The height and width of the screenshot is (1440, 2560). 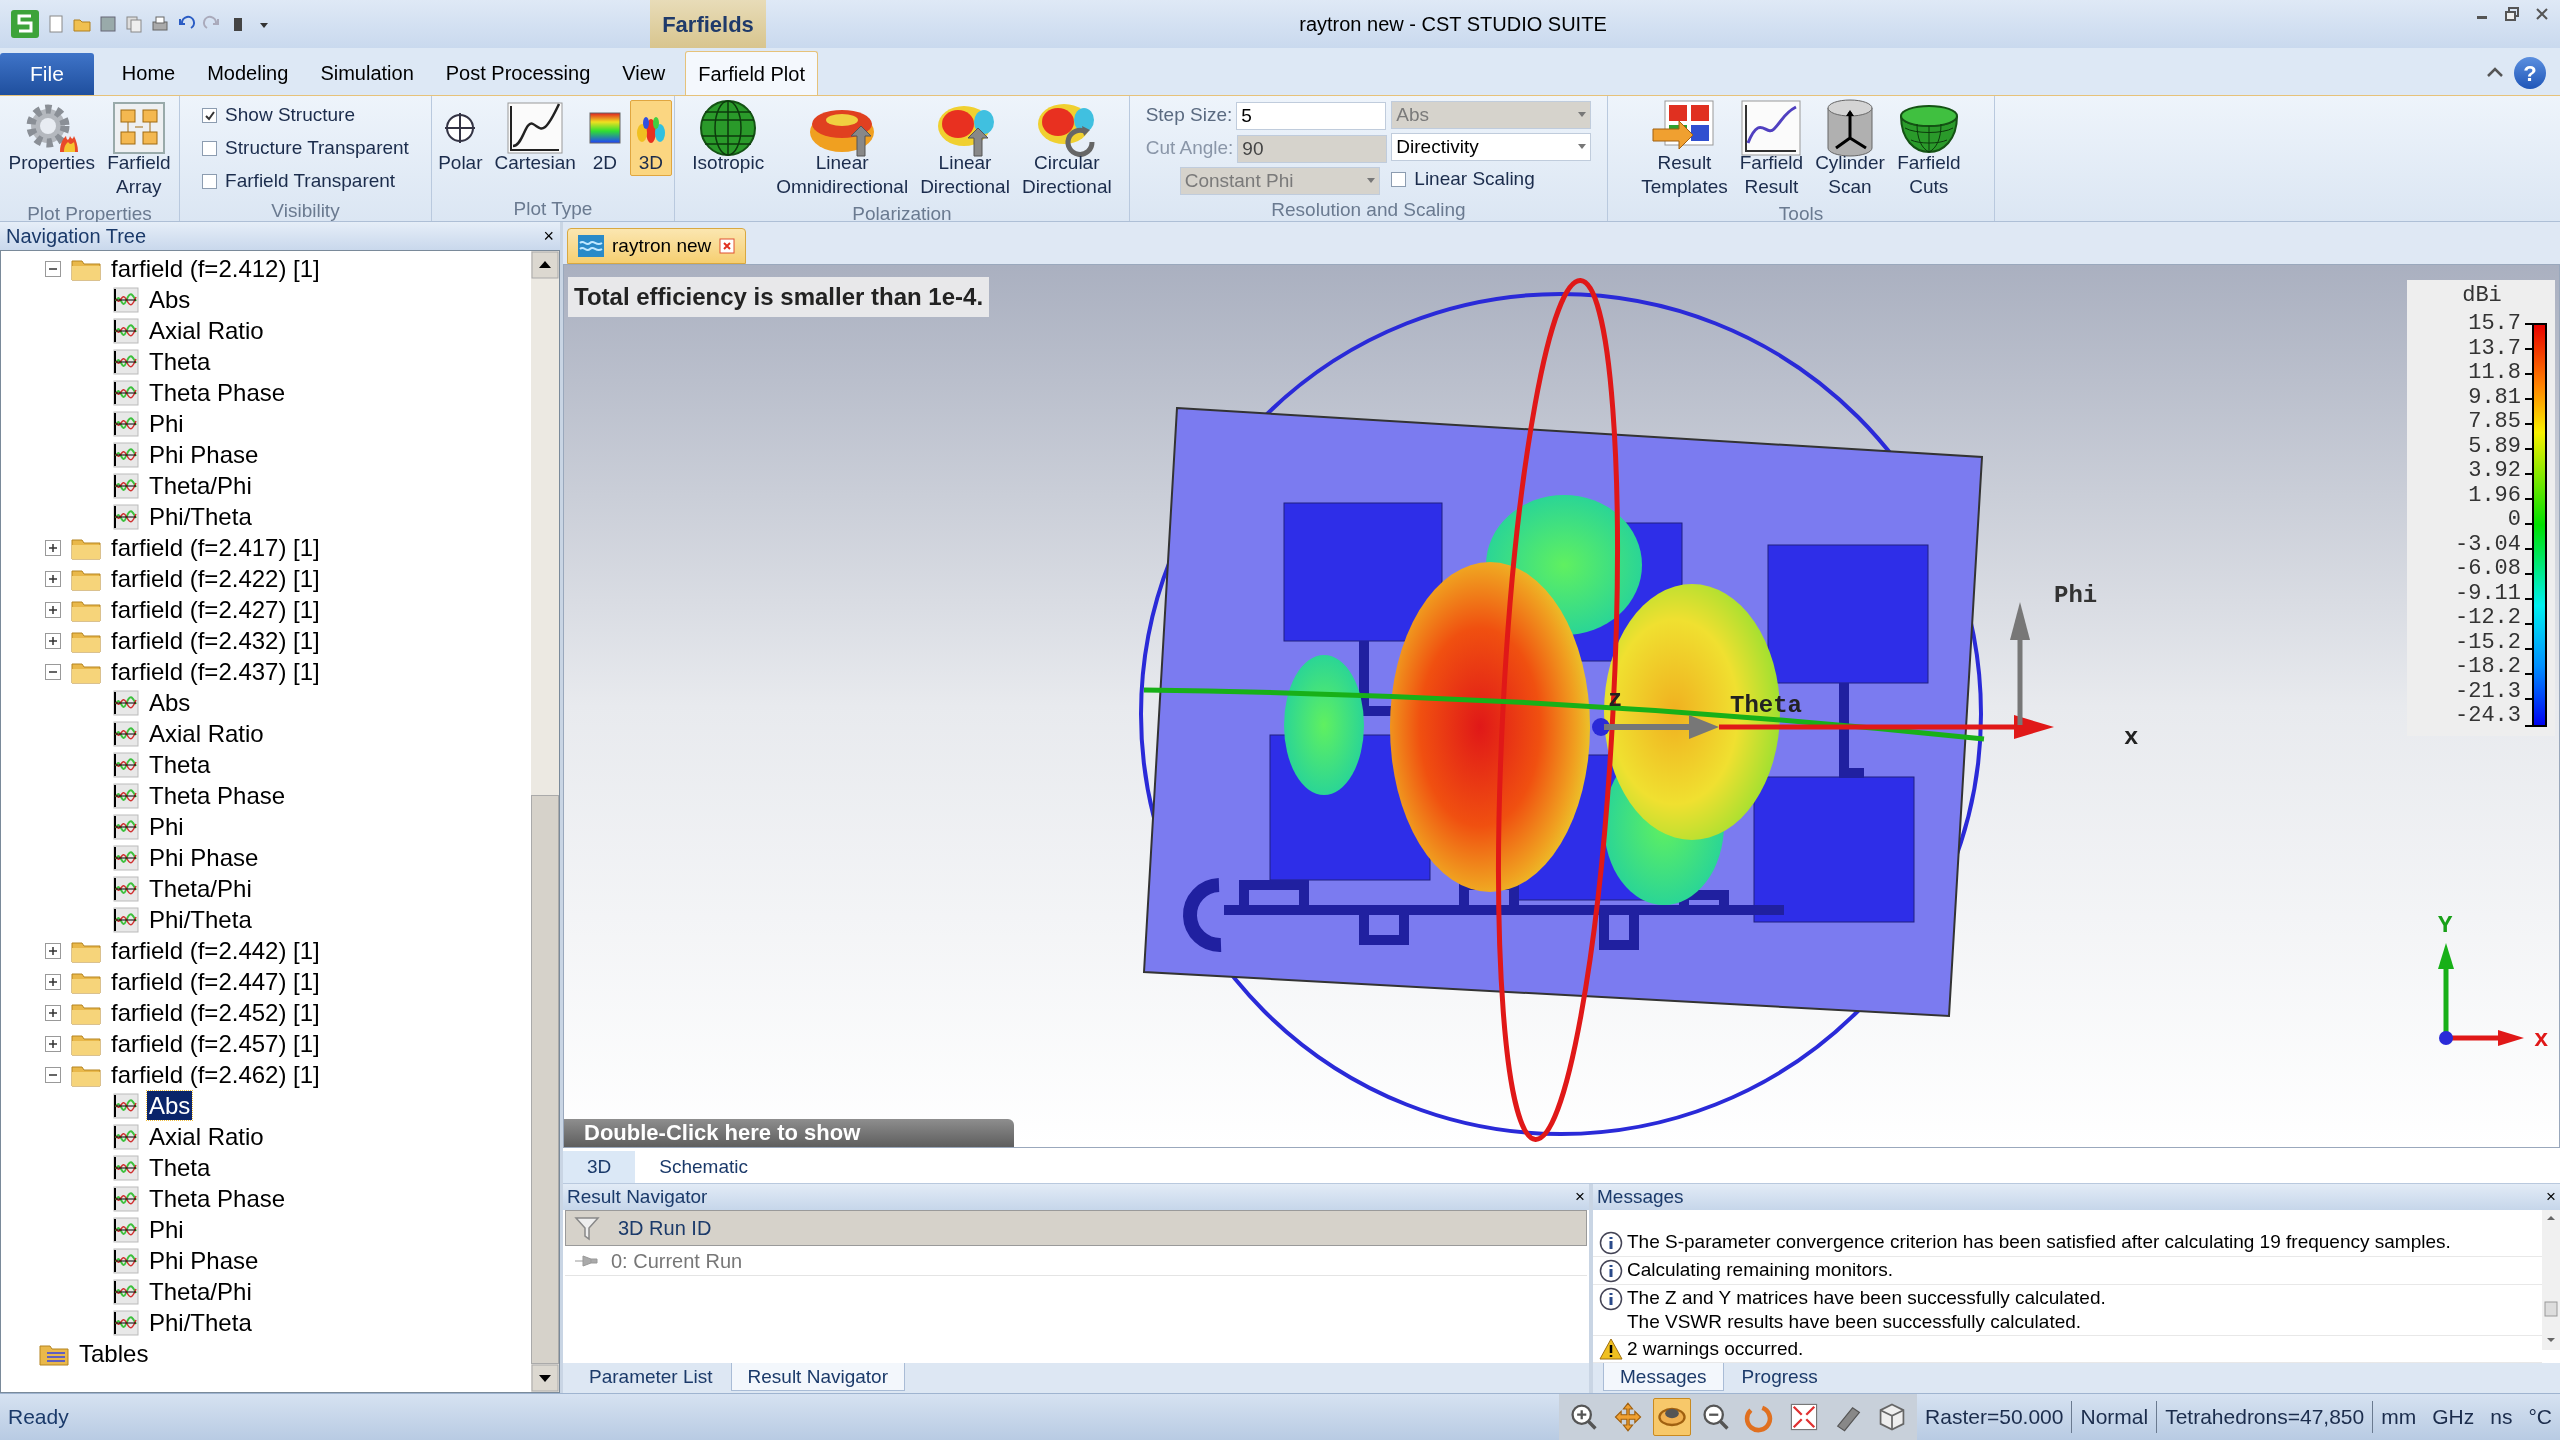 I want to click on tree-item: farfield (f=2.457) [1], so click(x=215, y=1043).